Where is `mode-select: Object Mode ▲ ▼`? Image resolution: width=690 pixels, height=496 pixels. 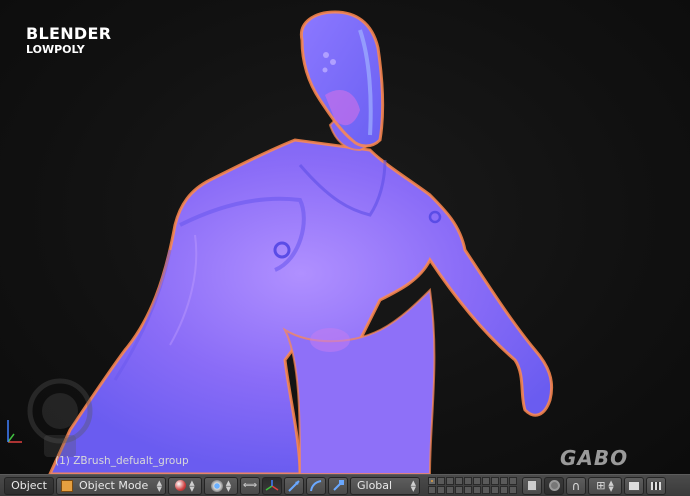 mode-select: Object Mode ▲ ▼ is located at coordinates (111, 485).